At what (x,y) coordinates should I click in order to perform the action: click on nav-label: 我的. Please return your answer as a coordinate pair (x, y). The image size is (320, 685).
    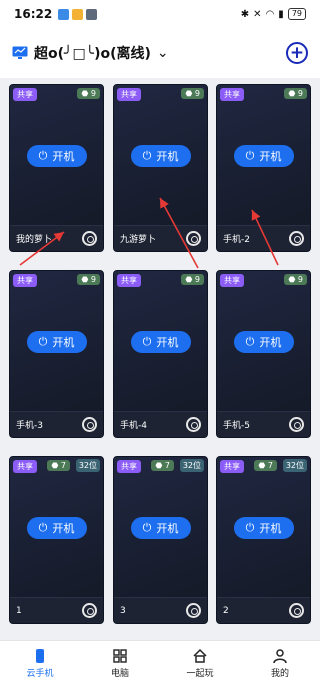
    Looking at the image, I should click on (279, 673).